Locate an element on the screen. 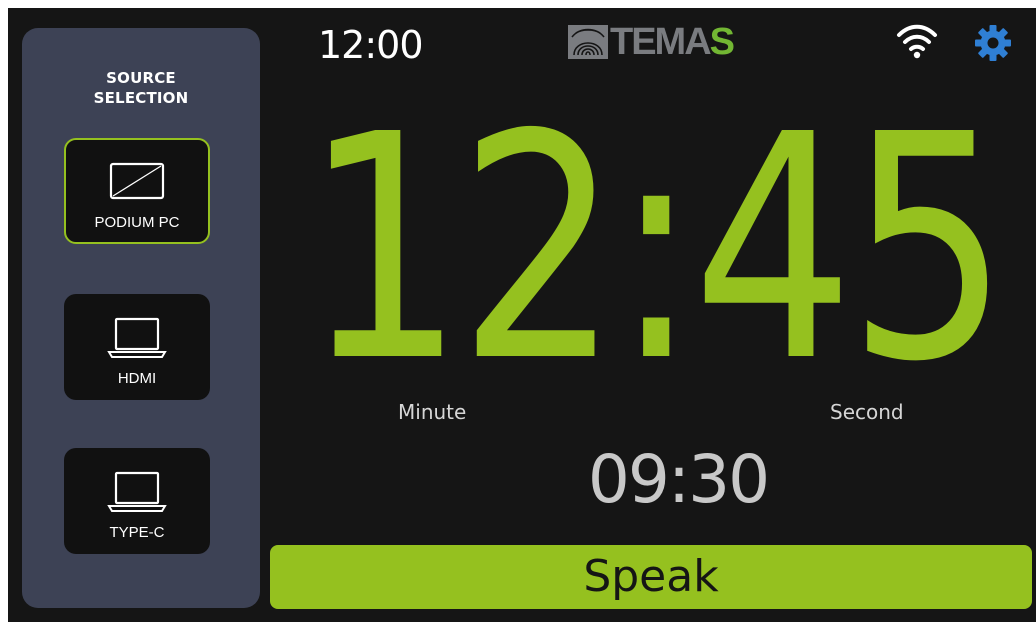  logo-text-main: TEMA is located at coordinates (661, 42).